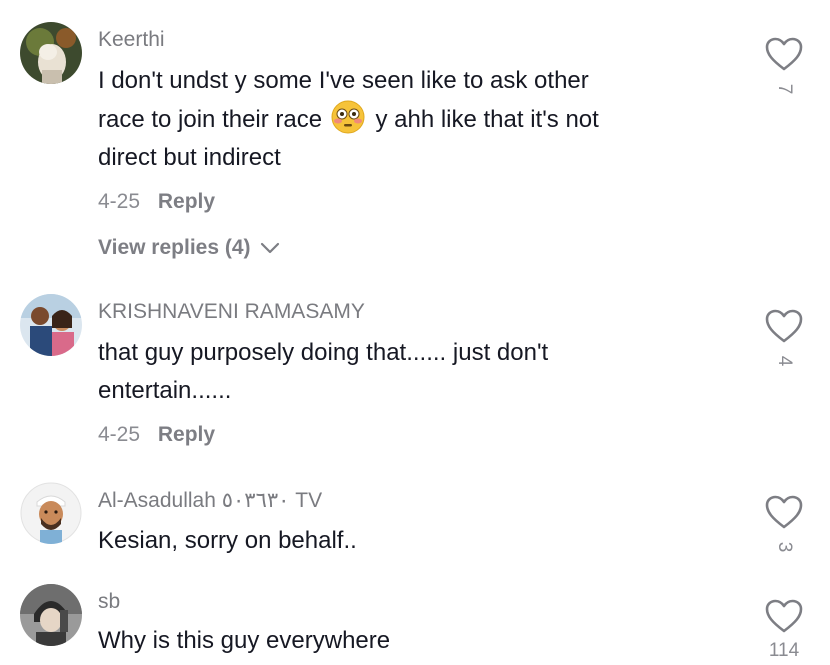 This screenshot has height=665, width=830. I want to click on like-button: 7, so click(784, 68).